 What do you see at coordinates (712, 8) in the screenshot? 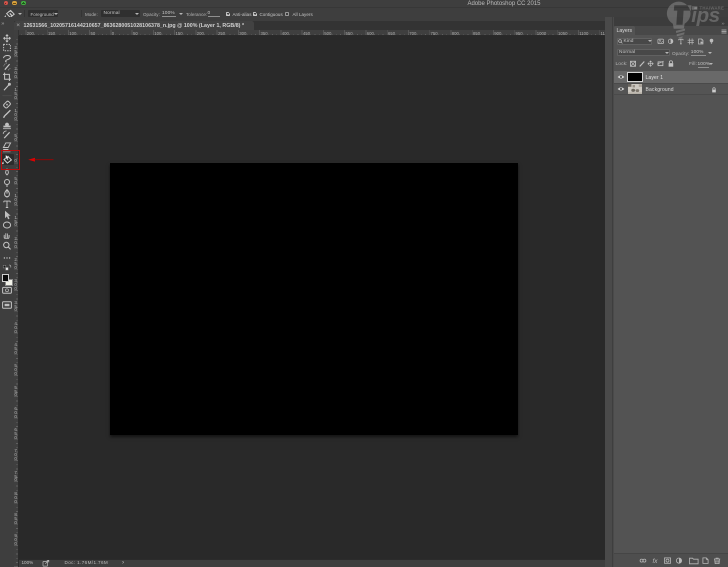
I see `svg-text: THAIWARE` at bounding box center [712, 8].